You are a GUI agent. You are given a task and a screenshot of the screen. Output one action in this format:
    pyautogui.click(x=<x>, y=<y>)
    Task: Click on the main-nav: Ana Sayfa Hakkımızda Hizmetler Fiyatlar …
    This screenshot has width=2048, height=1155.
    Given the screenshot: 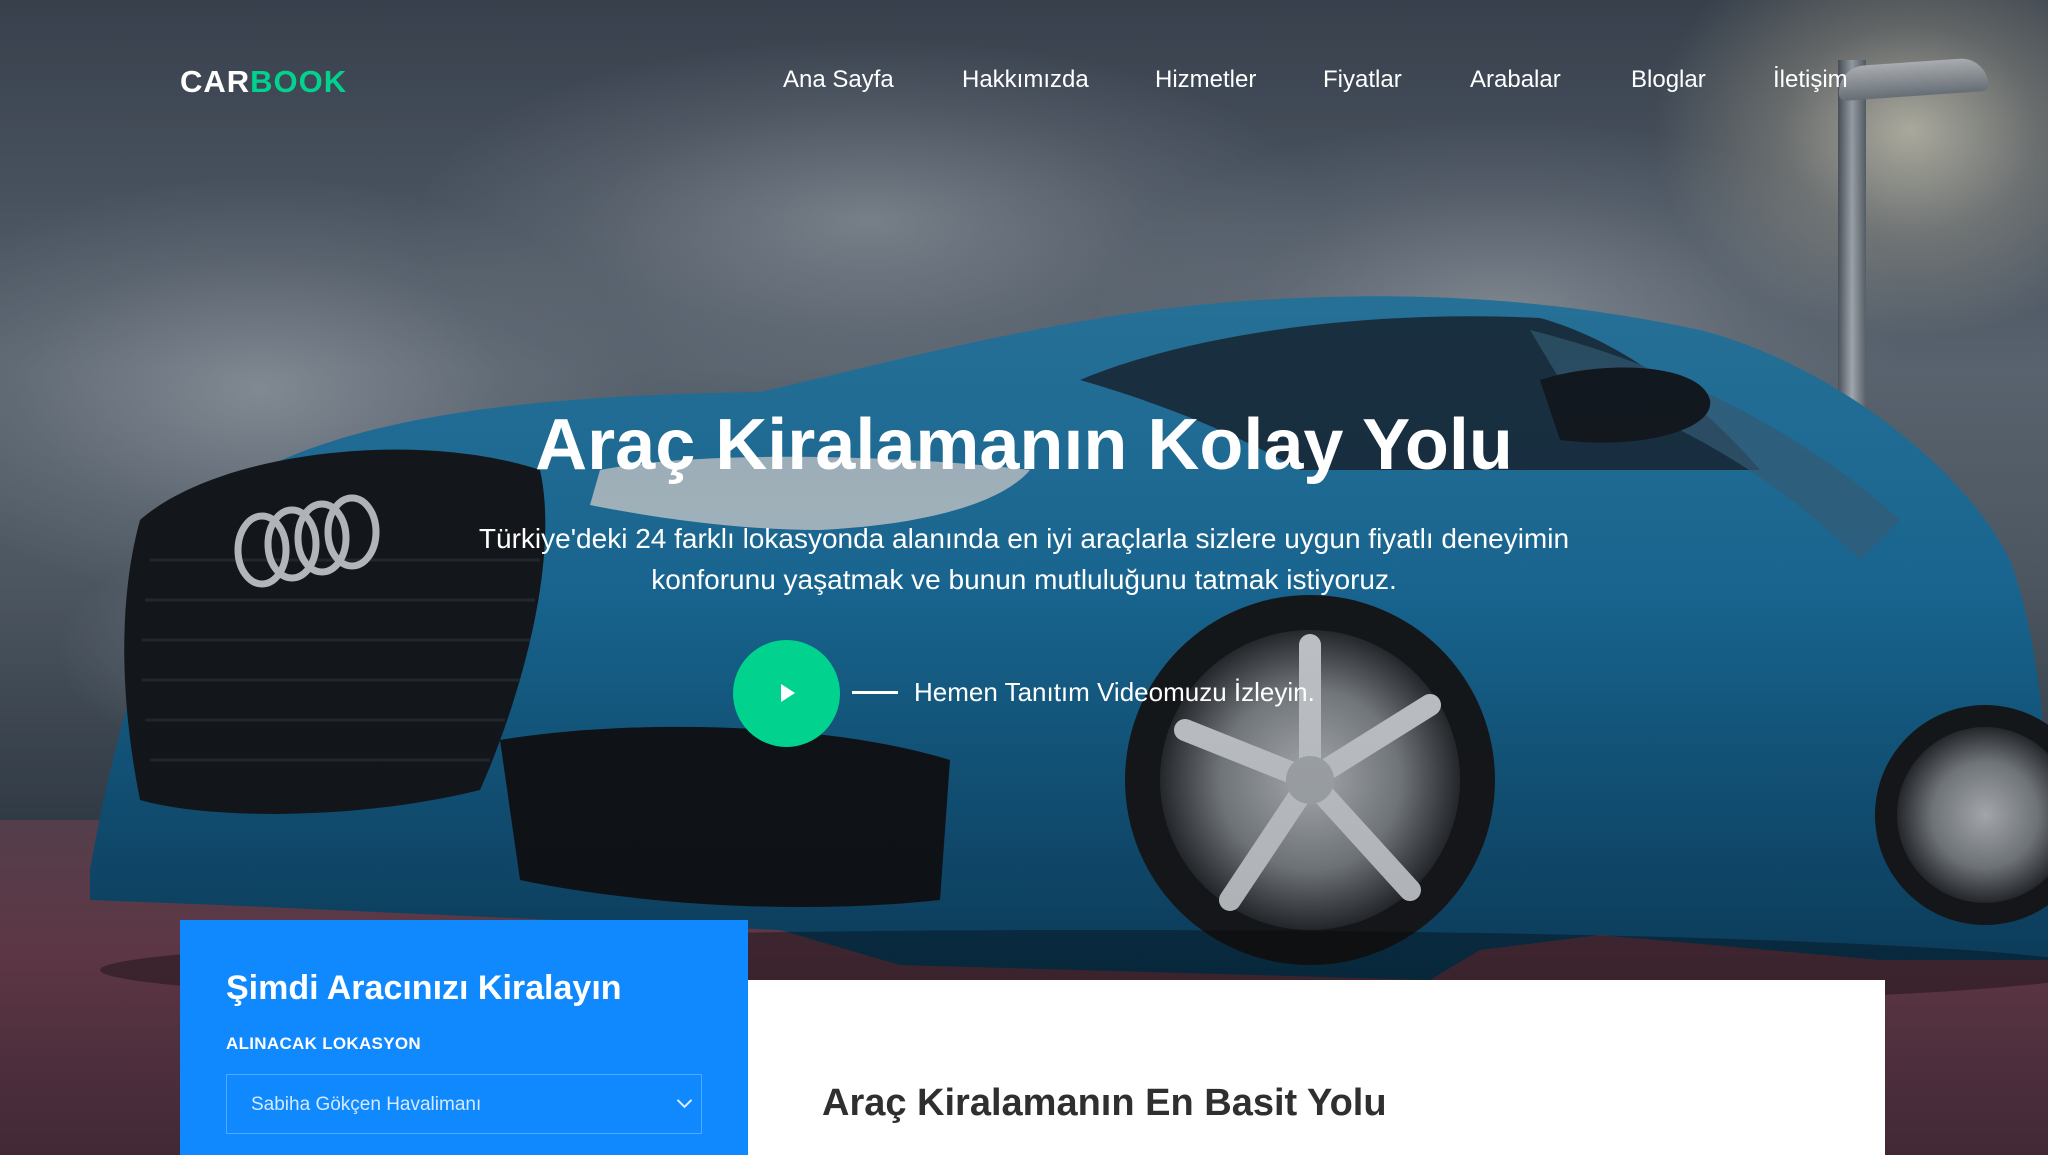 What is the action you would take?
    pyautogui.click(x=1024, y=81)
    